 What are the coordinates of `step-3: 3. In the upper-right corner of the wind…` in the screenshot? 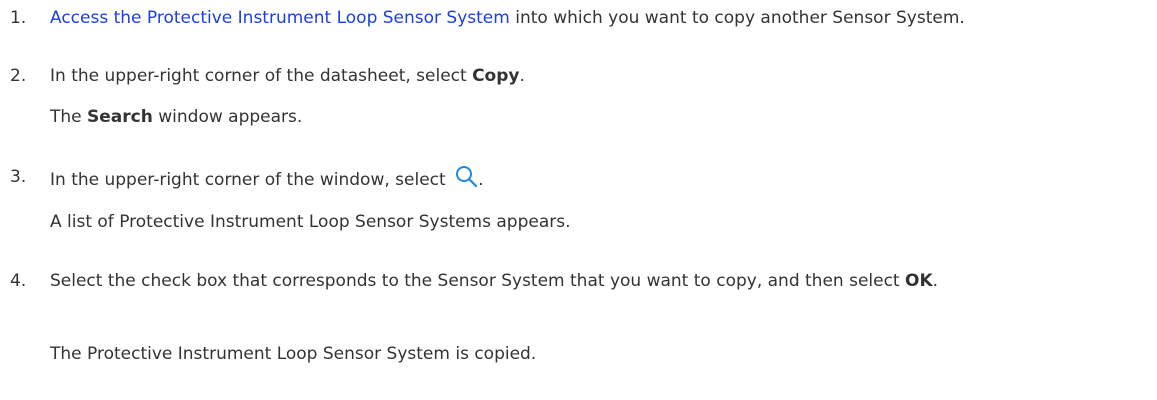 It's located at (578, 179).